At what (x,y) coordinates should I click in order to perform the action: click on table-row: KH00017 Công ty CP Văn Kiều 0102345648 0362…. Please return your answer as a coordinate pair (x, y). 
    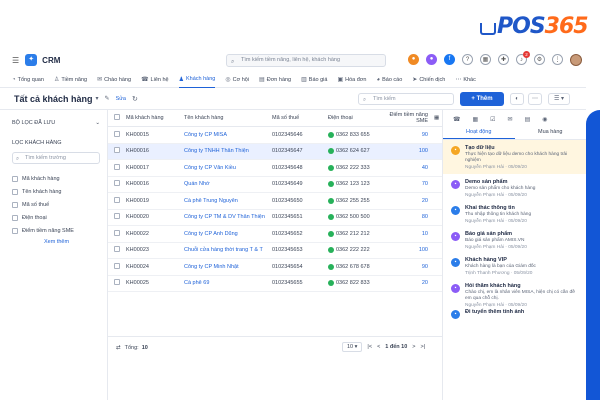
    Looking at the image, I should click on (275, 168).